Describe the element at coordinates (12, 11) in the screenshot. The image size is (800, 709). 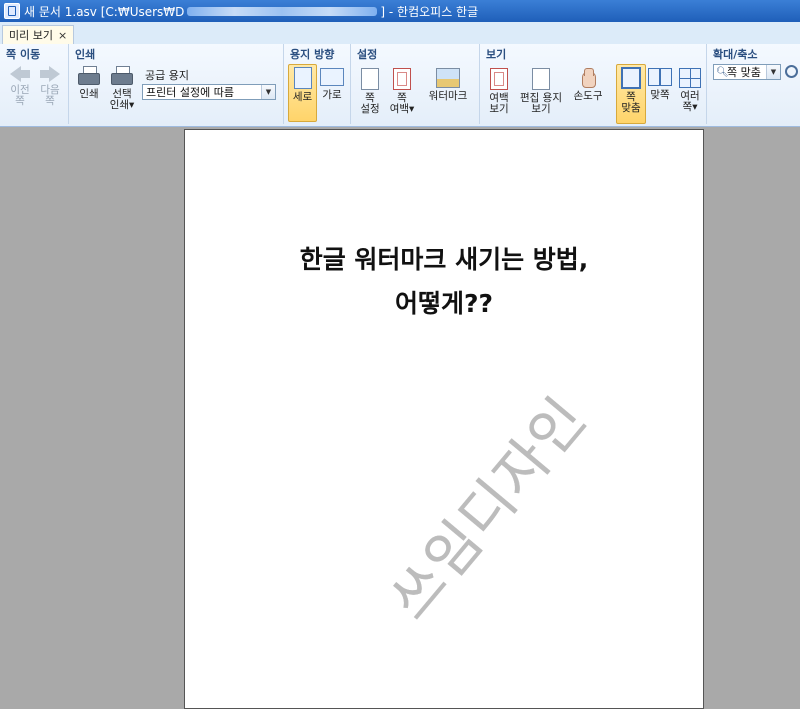
I see `hwp-app-icon` at that location.